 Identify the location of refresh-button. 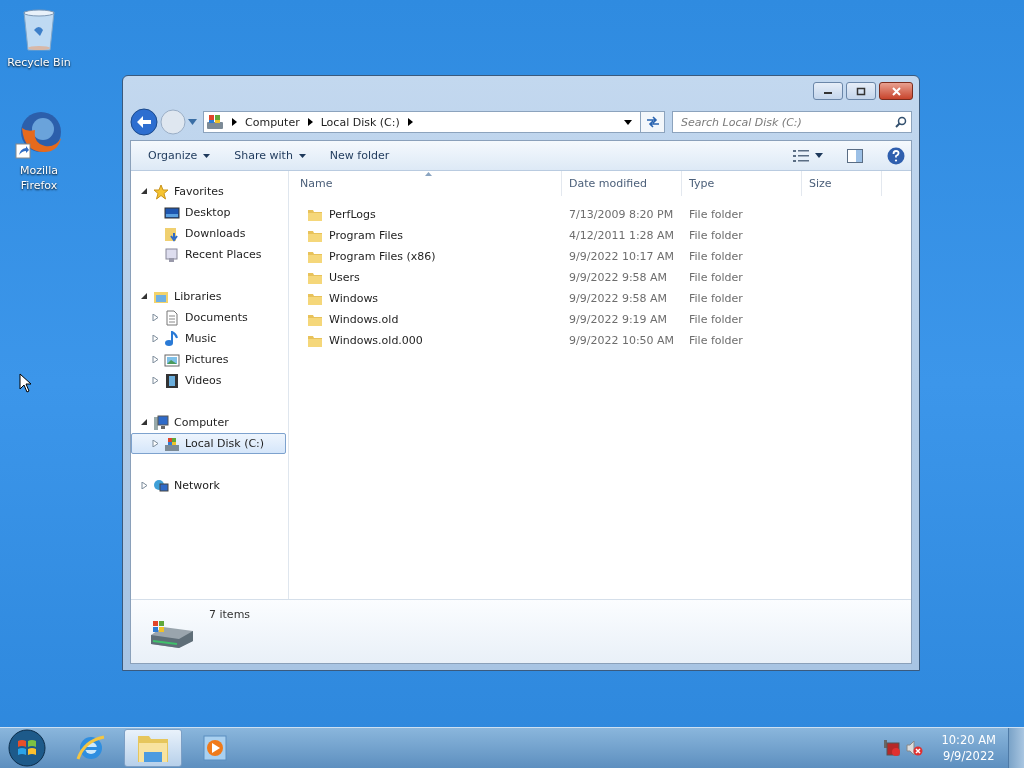
(653, 122).